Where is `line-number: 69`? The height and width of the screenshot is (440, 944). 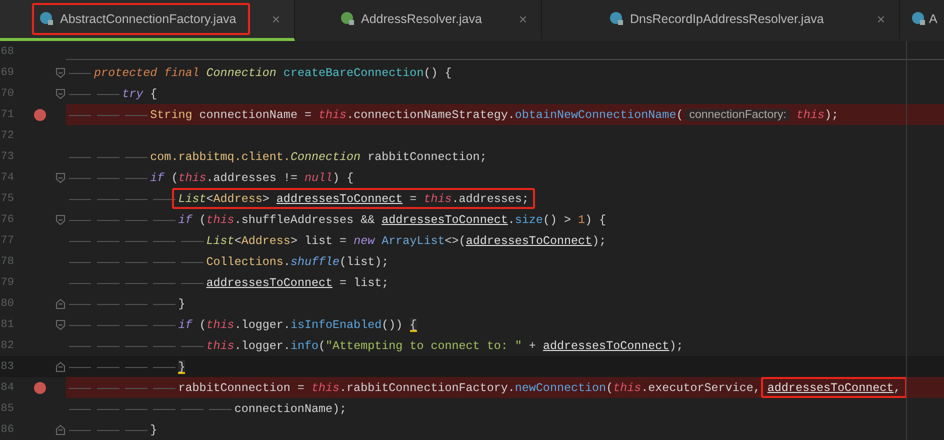 line-number: 69 is located at coordinates (7, 72).